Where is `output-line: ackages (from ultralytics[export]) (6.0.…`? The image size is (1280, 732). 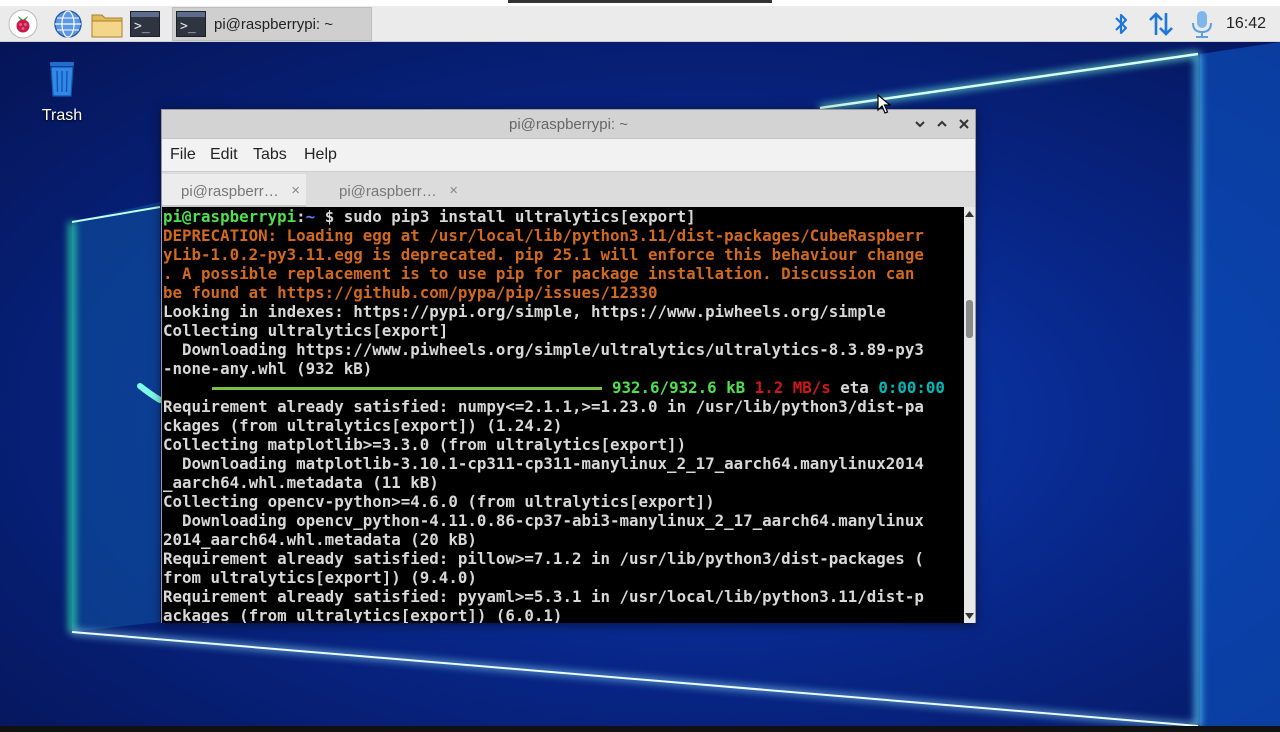 output-line: ackages (from ultralytics[export]) (6.0.… is located at coordinates (363, 614).